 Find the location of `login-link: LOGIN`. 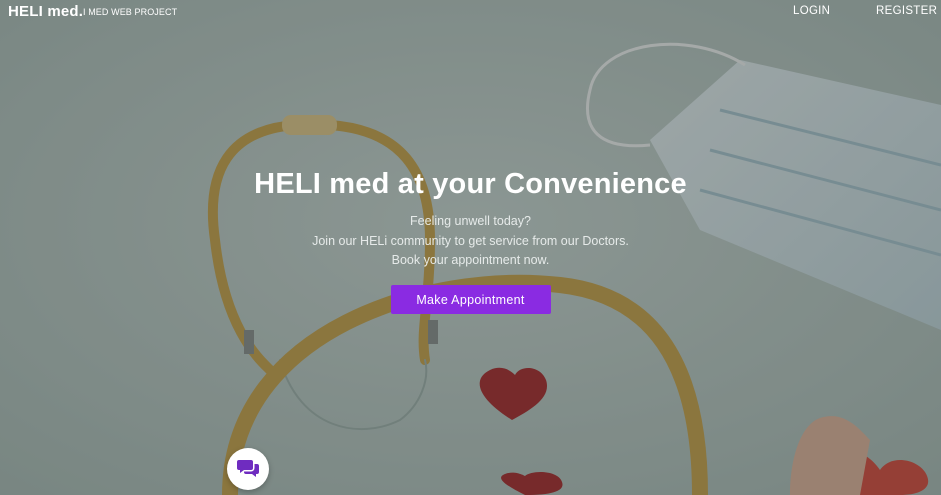

login-link: LOGIN is located at coordinates (811, 11).